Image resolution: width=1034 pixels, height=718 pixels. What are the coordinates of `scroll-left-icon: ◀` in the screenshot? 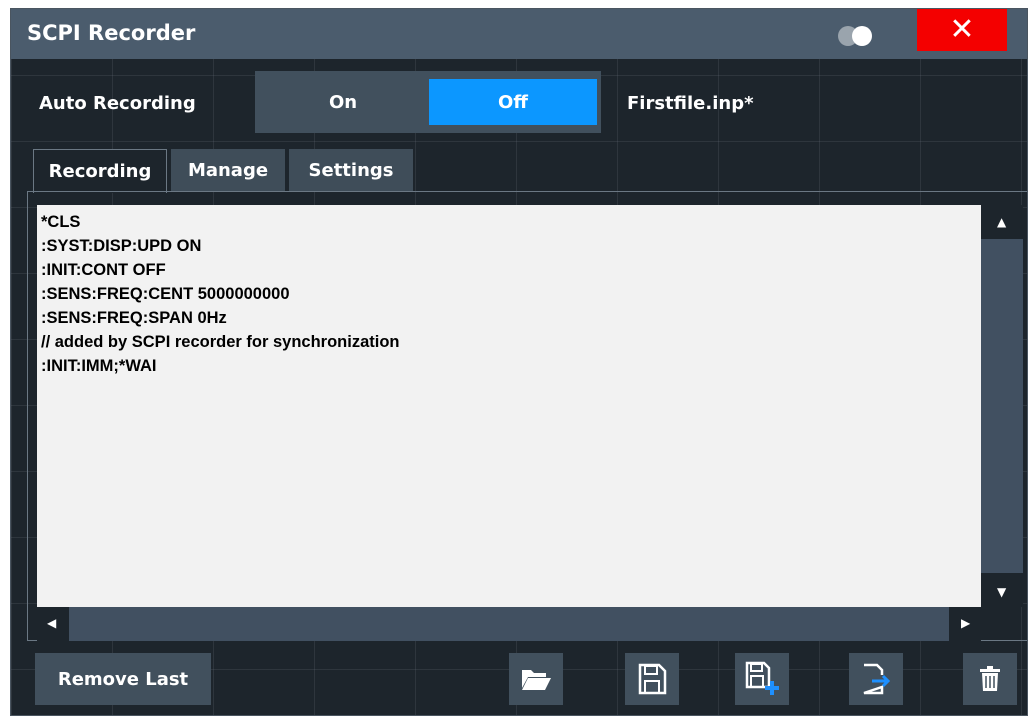 It's located at (51, 623).